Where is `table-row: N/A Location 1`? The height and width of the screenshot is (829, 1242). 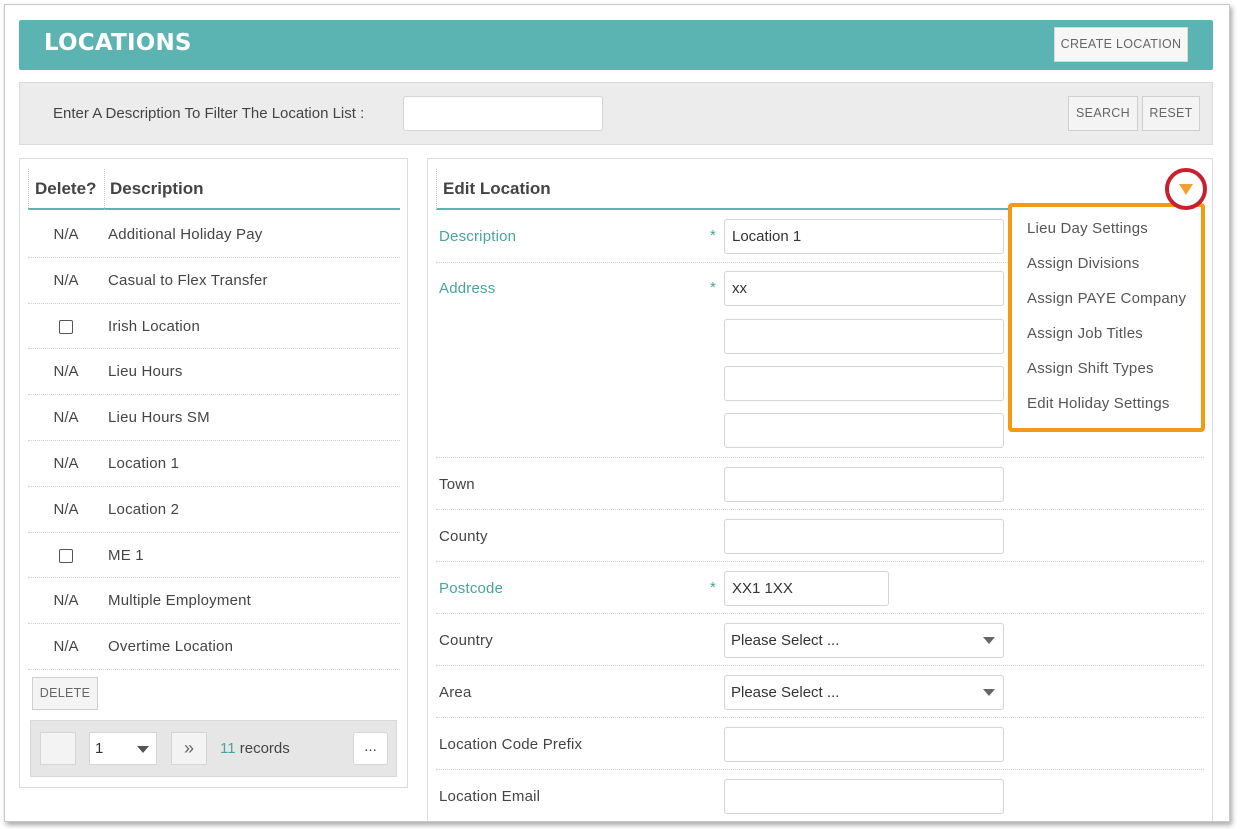 table-row: N/A Location 1 is located at coordinates (214, 464).